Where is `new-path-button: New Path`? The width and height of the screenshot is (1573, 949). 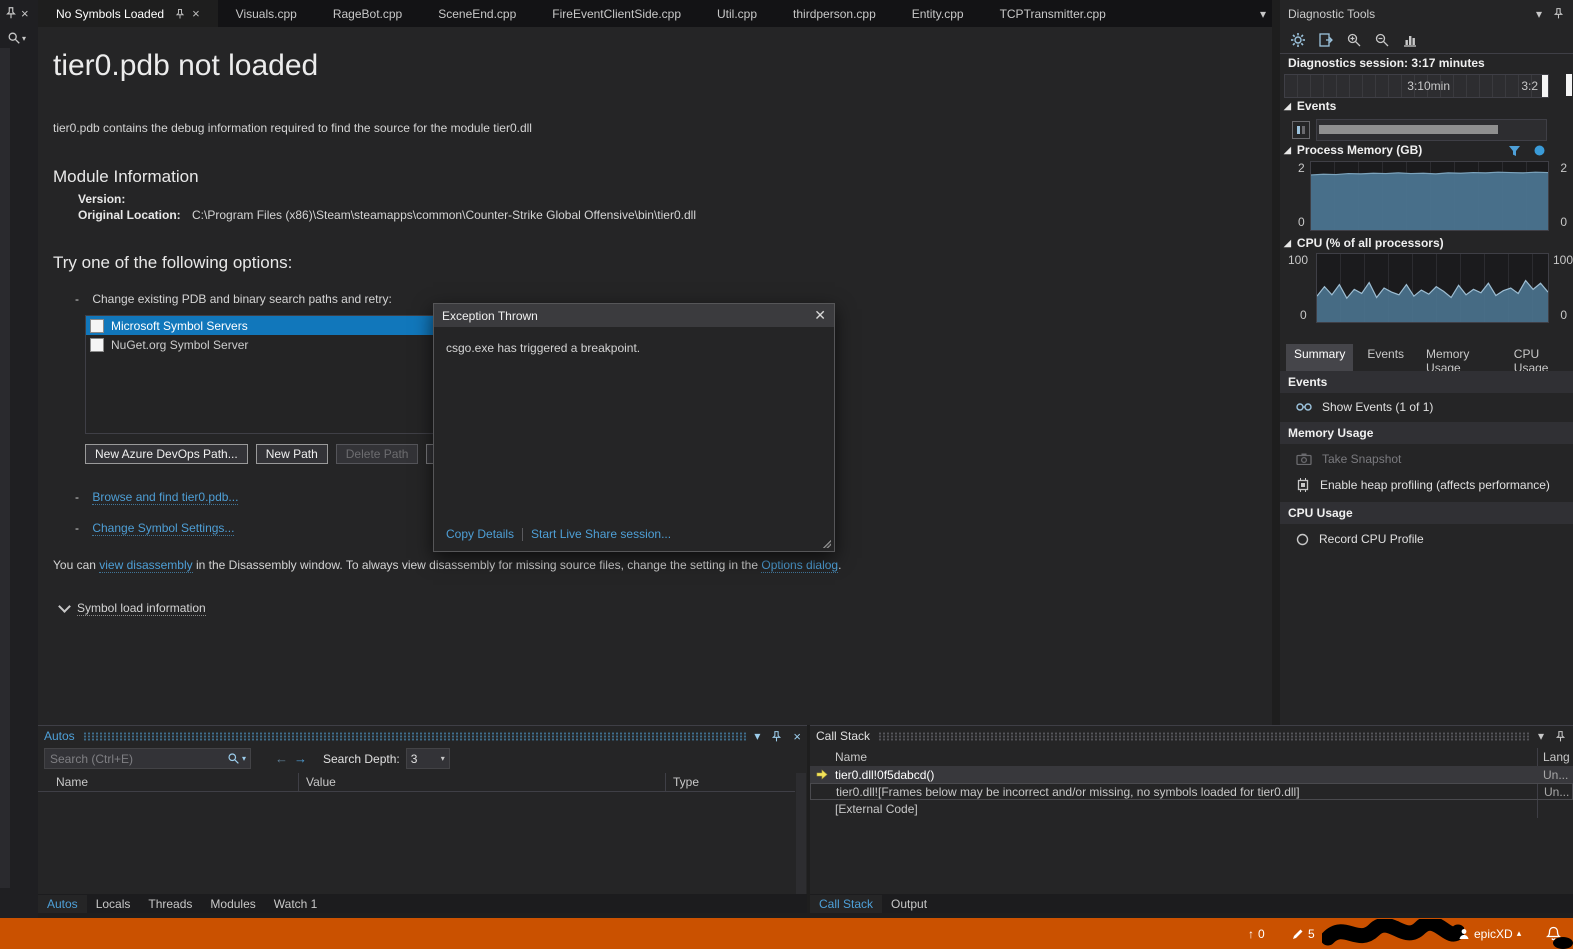 new-path-button: New Path is located at coordinates (291, 454).